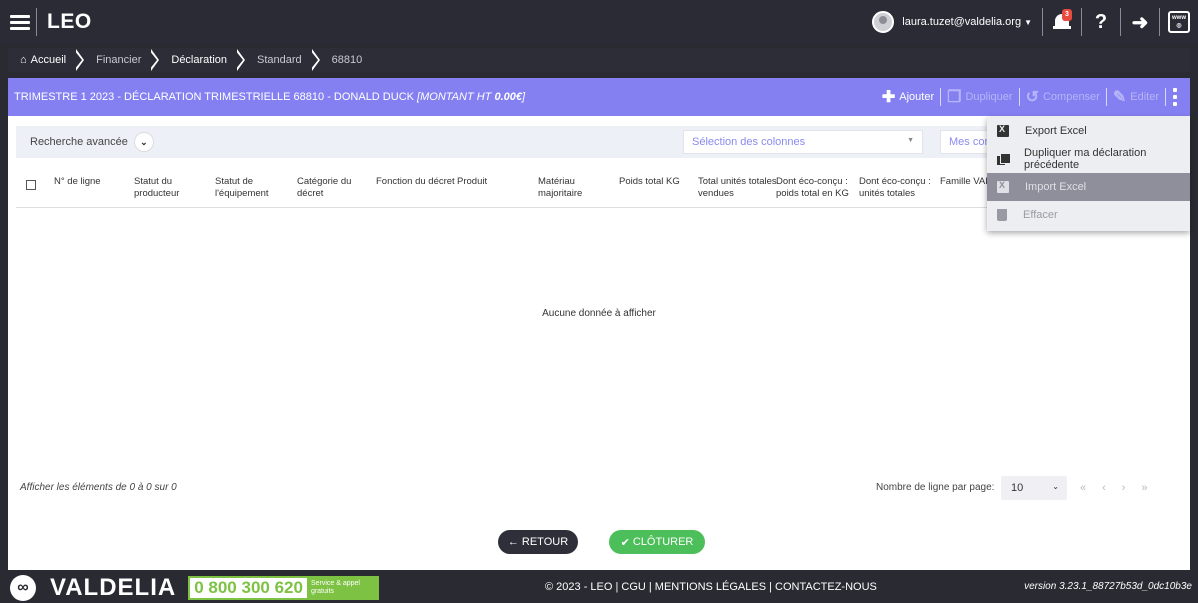 Image resolution: width=1198 pixels, height=603 pixels. I want to click on logout-icon: ➜, so click(1140, 22).